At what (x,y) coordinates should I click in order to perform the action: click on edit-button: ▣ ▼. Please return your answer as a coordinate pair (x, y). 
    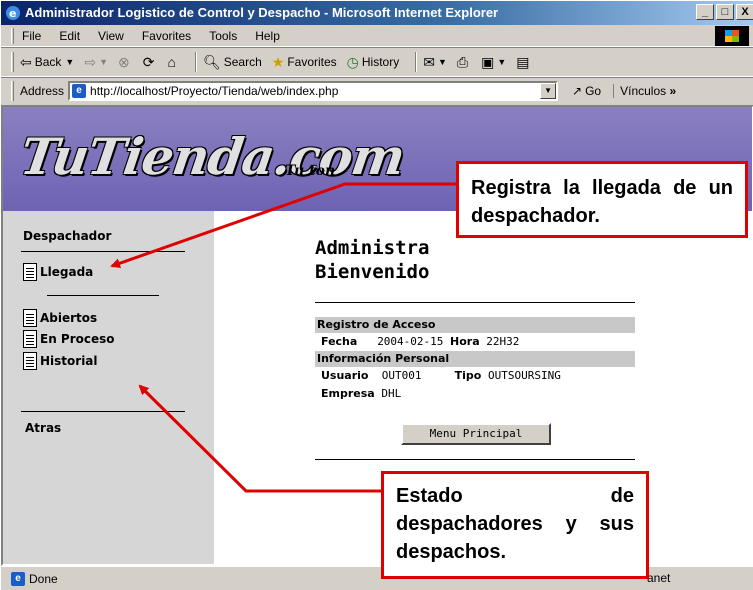
    Looking at the image, I should click on (493, 62).